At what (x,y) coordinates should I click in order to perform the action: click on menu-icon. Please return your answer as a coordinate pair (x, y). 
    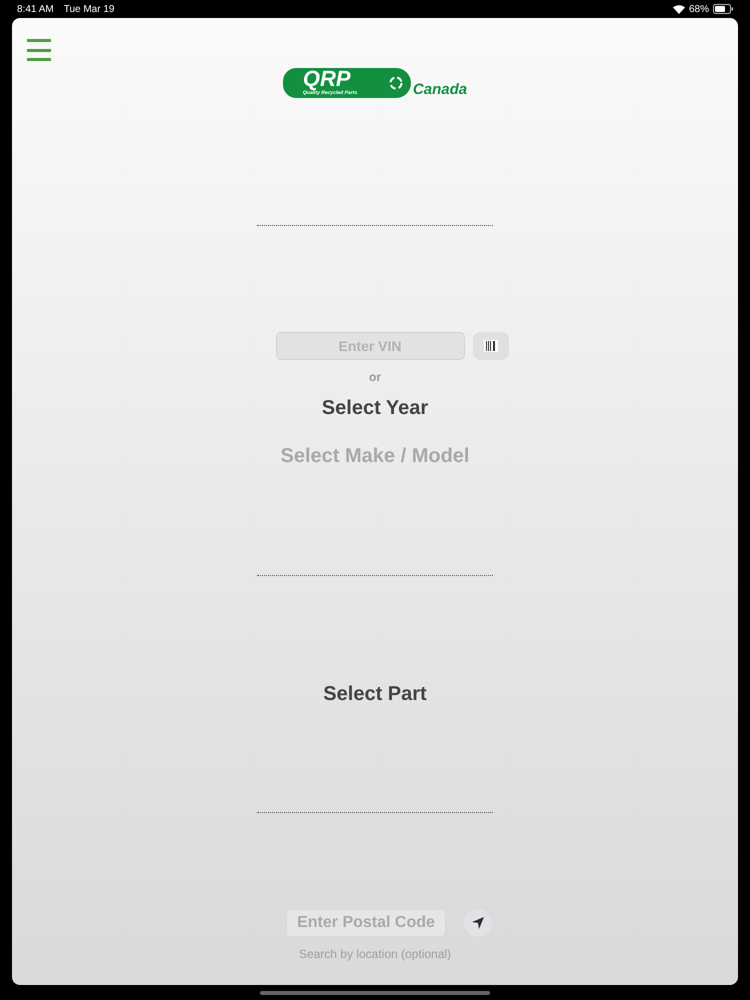
    Looking at the image, I should click on (39, 50).